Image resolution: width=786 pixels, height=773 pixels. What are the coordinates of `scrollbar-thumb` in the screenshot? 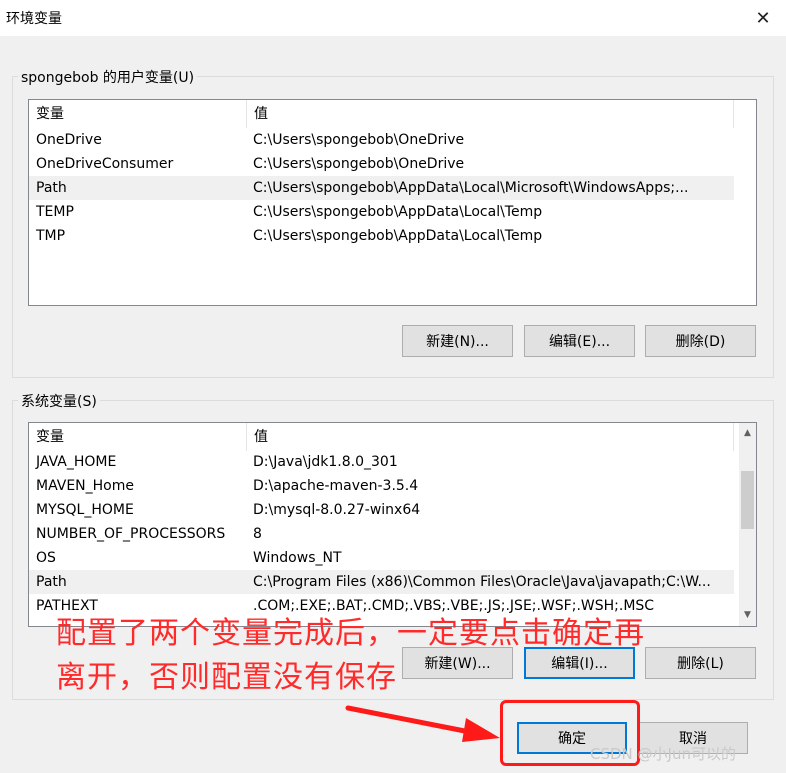 It's located at (747, 500).